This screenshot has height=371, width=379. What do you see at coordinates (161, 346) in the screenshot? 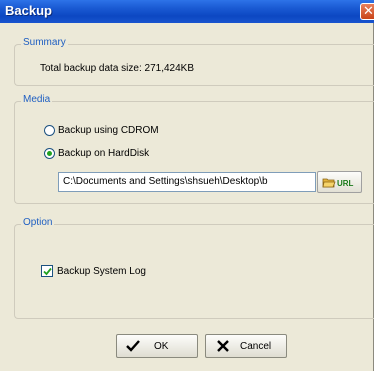
I see `ok-label: OK` at bounding box center [161, 346].